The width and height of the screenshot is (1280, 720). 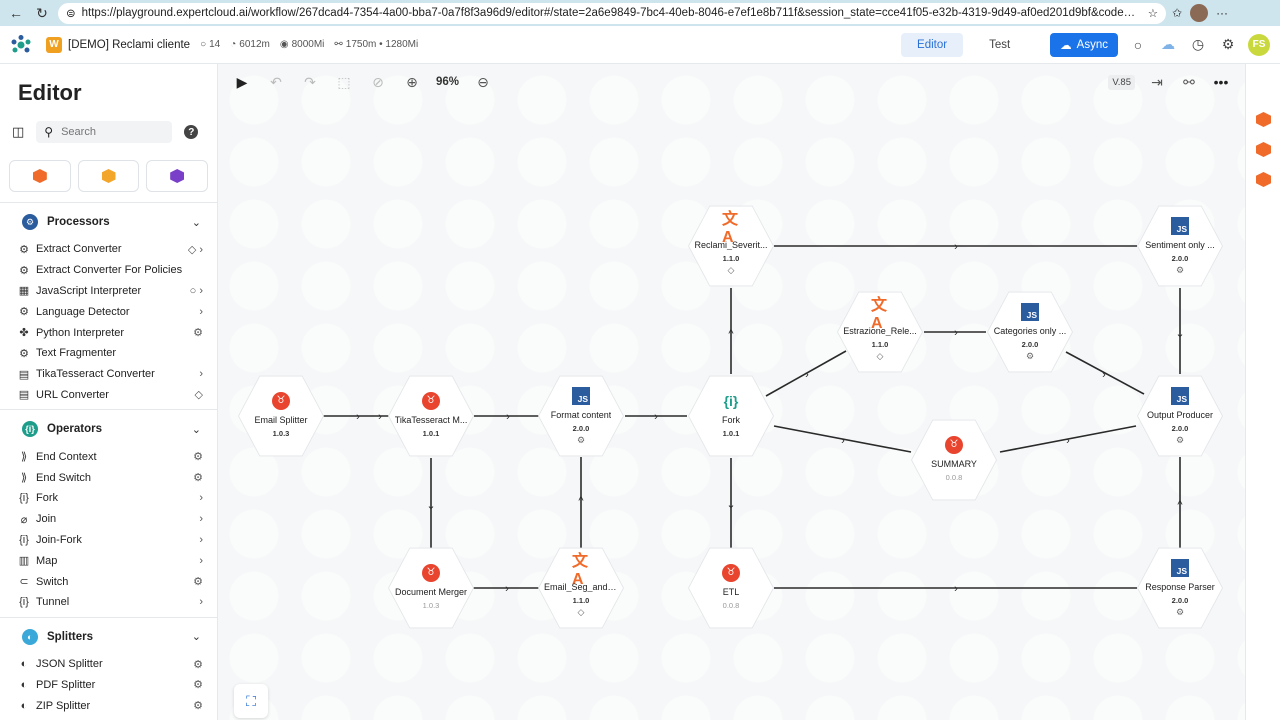 I want to click on item-label: Extract Converter, so click(x=79, y=249).